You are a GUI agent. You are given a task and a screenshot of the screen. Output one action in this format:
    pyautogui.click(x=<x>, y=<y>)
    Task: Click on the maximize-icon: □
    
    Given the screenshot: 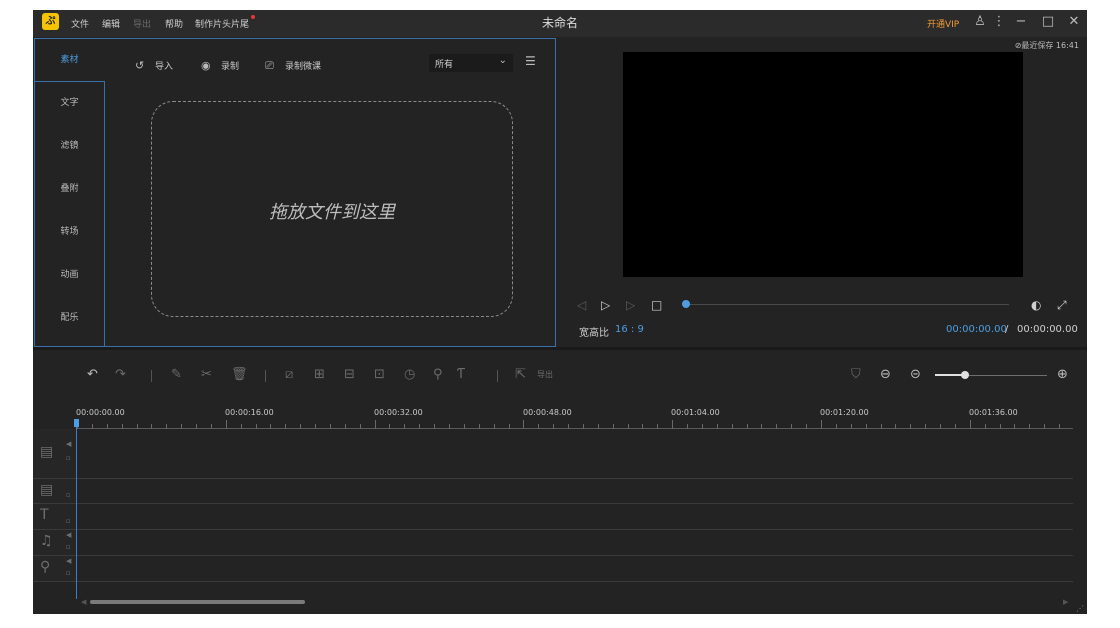 What is the action you would take?
    pyautogui.click(x=1048, y=22)
    